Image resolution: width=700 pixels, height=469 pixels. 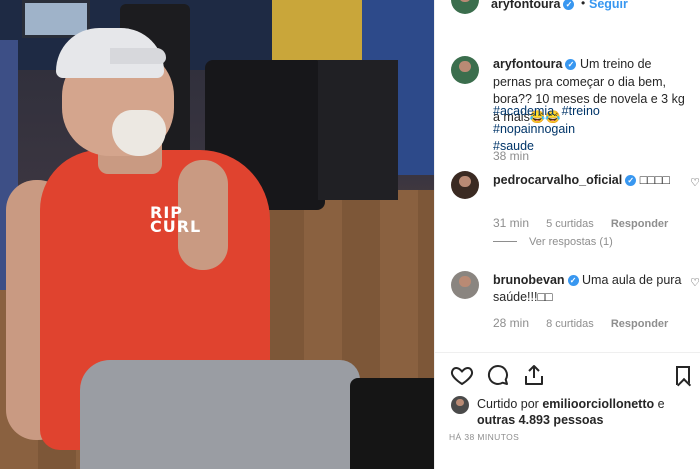 What do you see at coordinates (571, 242) in the screenshot?
I see `view-replies-label: Ver respostas (1)` at bounding box center [571, 242].